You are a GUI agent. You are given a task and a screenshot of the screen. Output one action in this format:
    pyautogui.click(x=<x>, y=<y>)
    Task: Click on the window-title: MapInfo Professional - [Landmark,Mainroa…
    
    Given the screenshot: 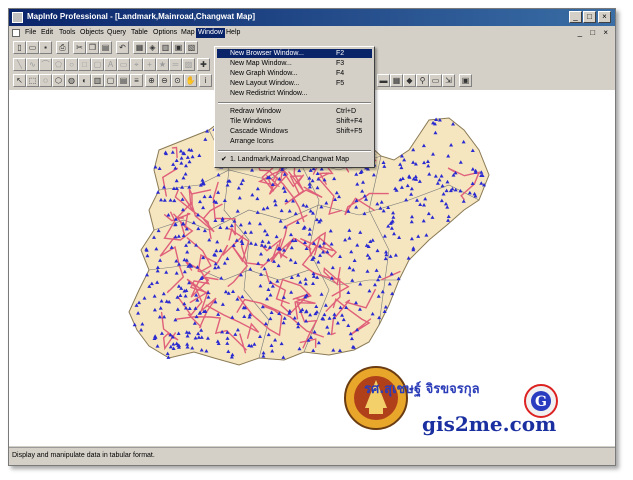 What is the action you would take?
    pyautogui.click(x=141, y=16)
    